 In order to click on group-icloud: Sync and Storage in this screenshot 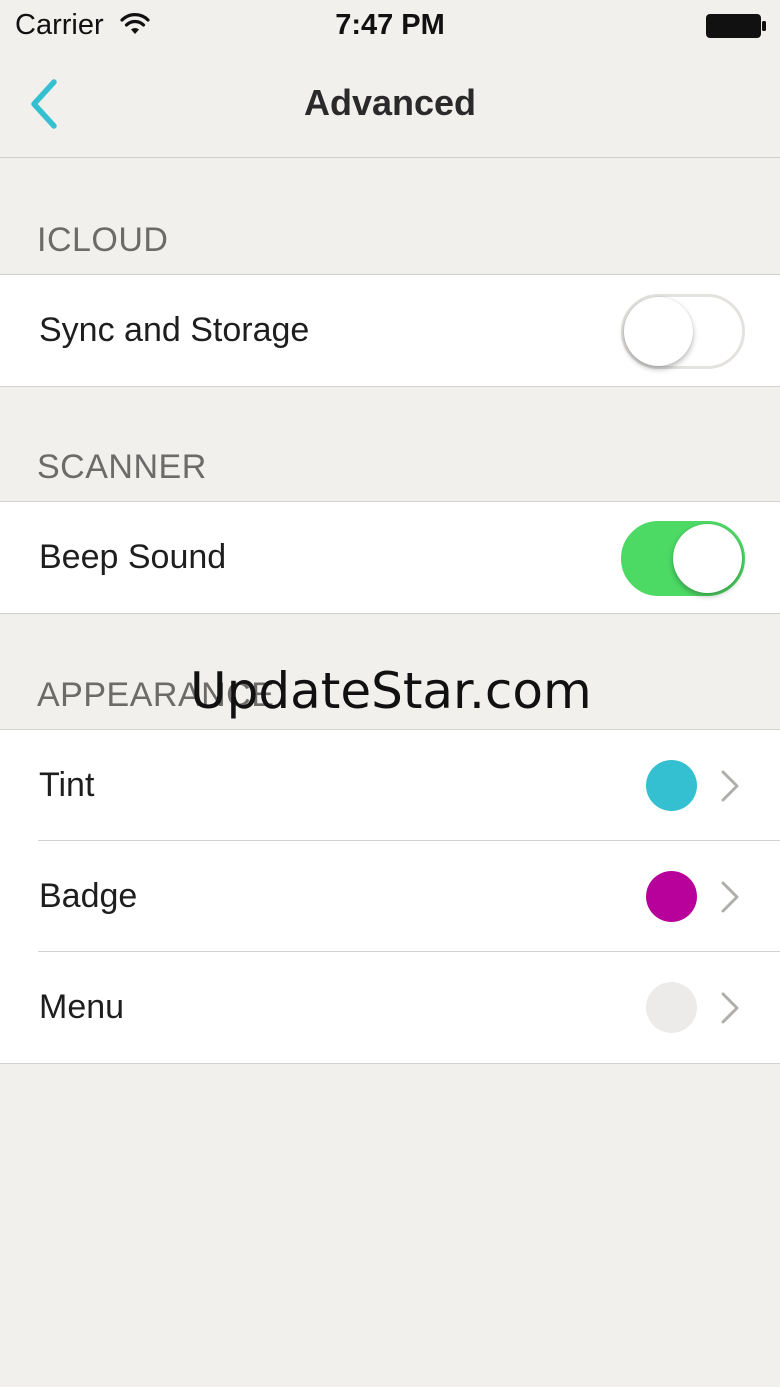, I will do `click(390, 330)`.